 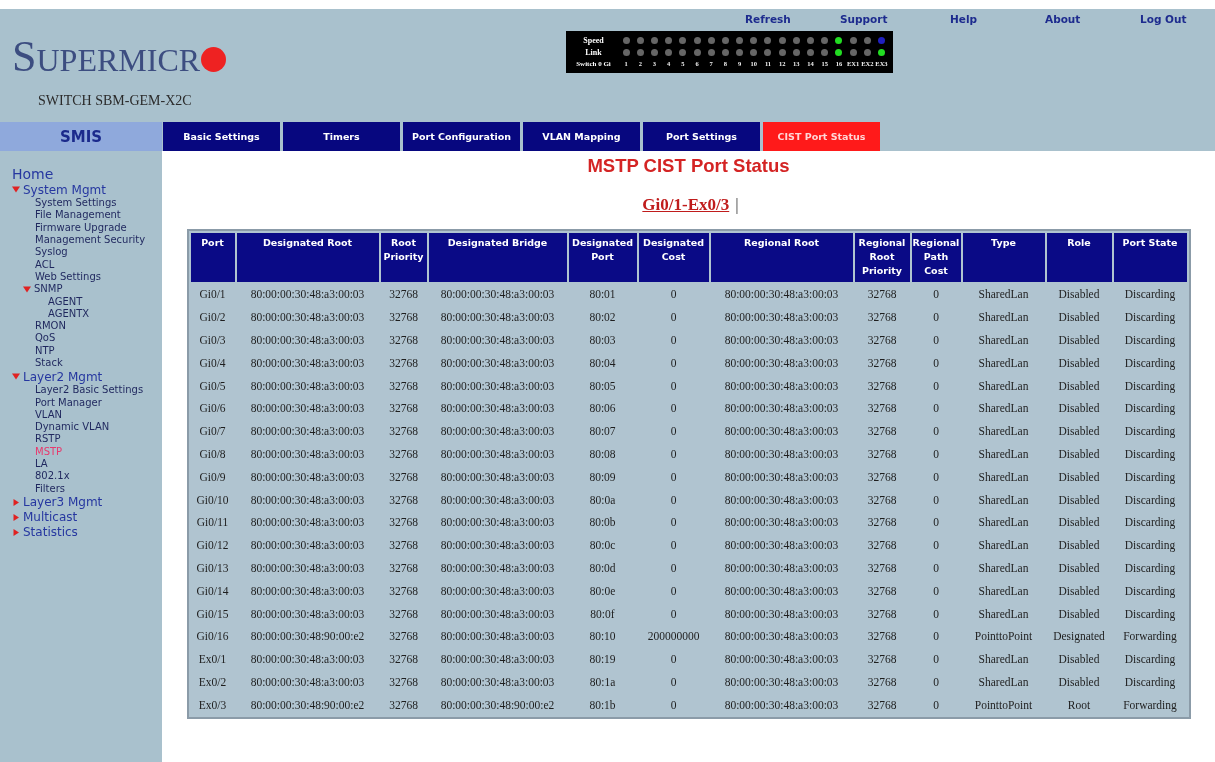 I want to click on table-cell-text: 200000000, so click(x=673, y=637).